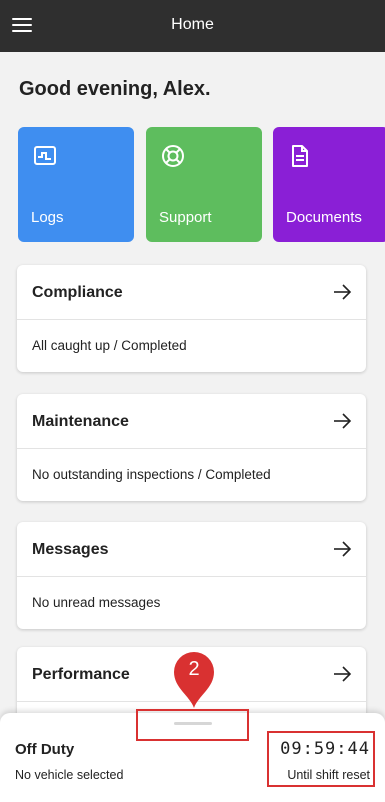 The image size is (385, 802). I want to click on page-title: Home, so click(192, 24).